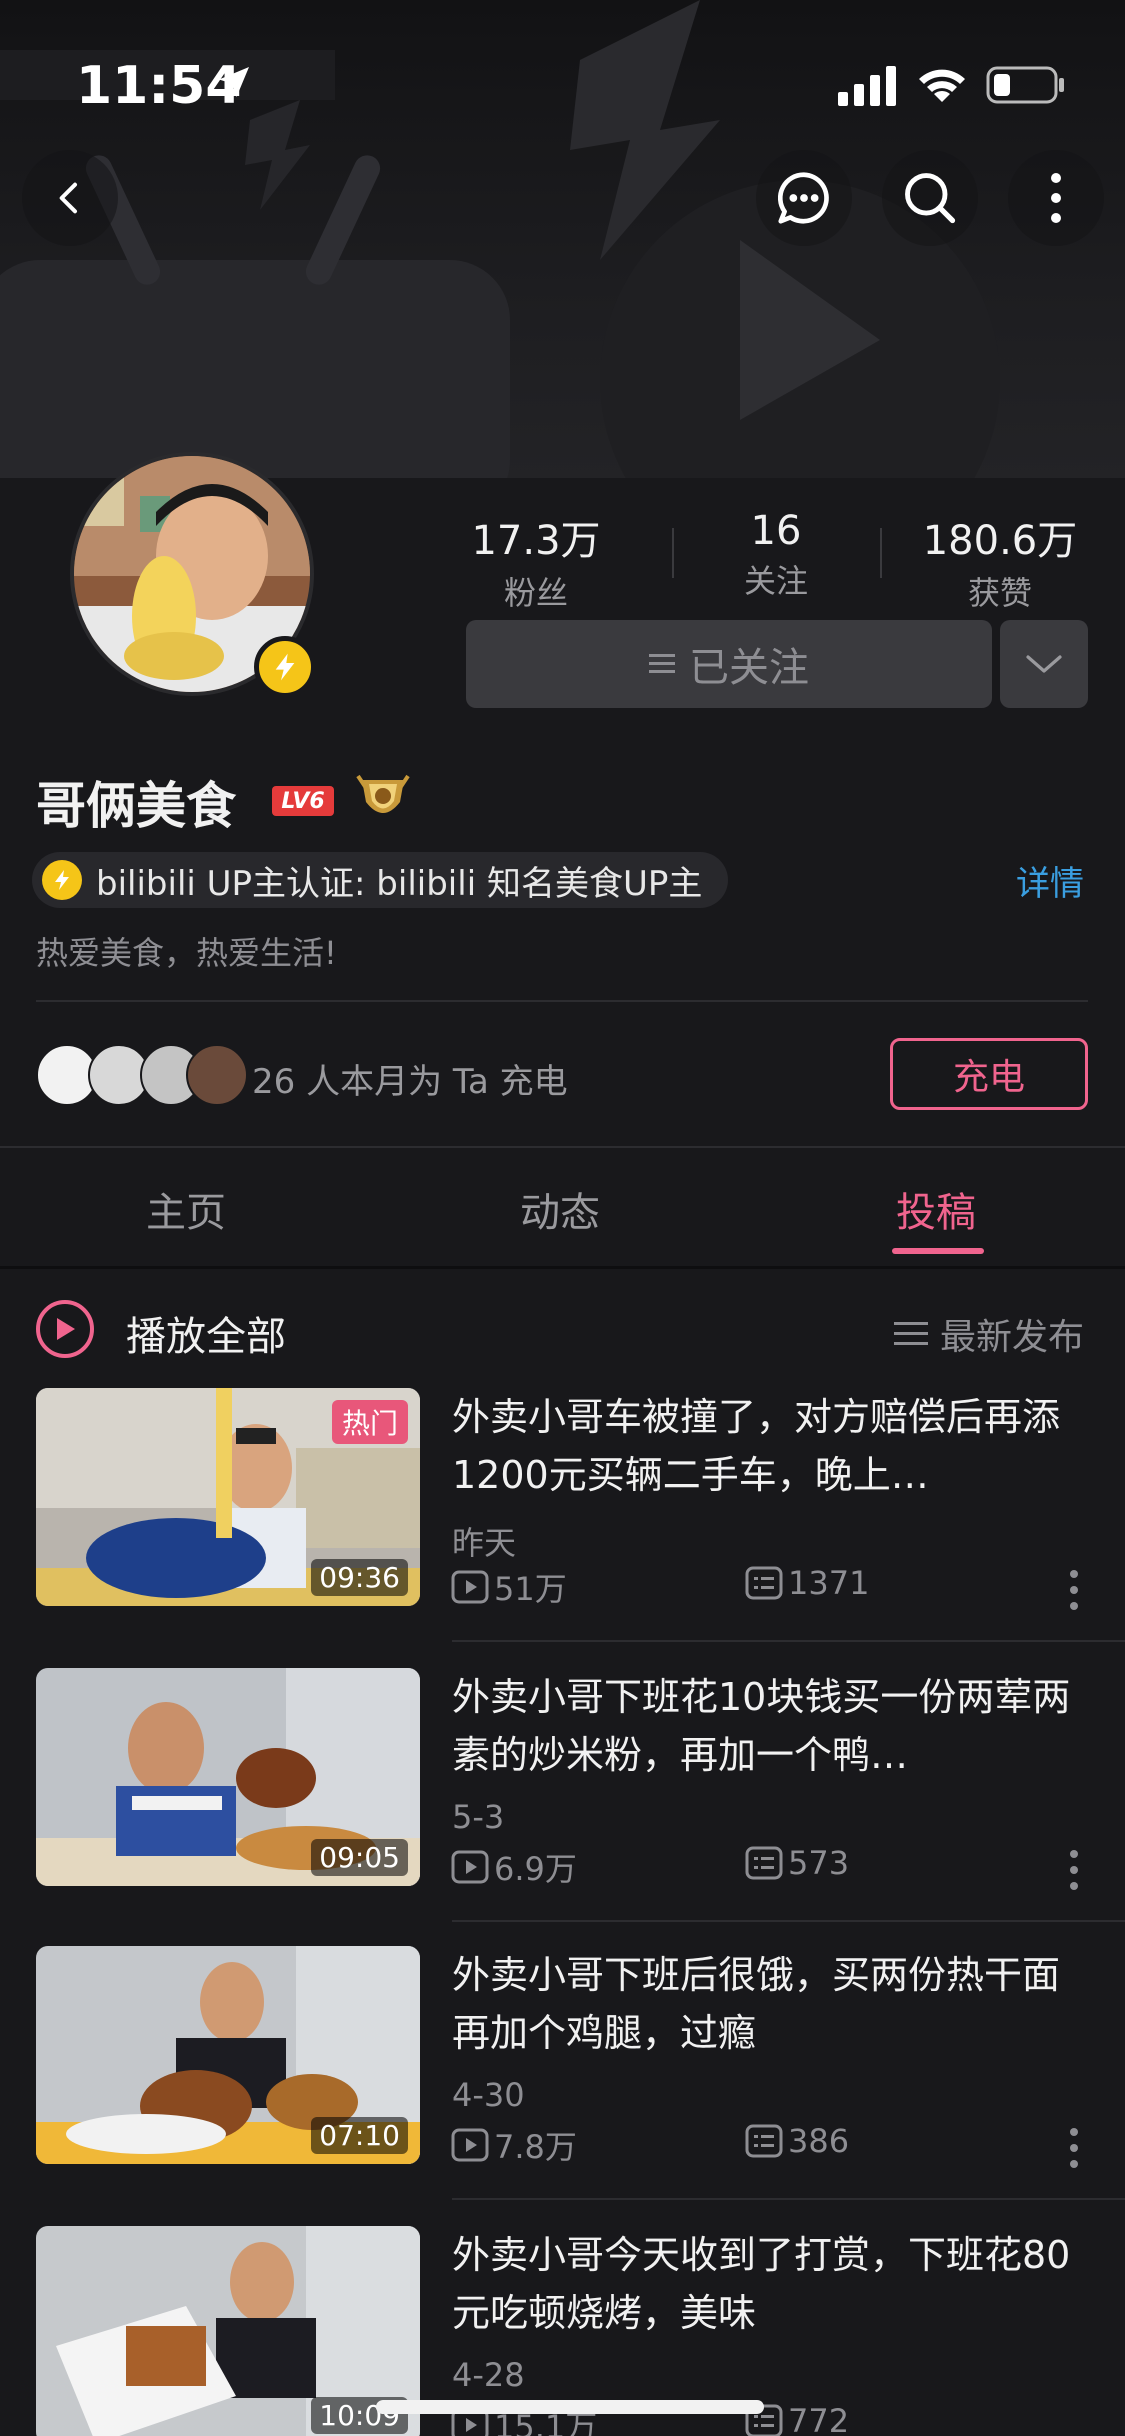  What do you see at coordinates (217, 1075) in the screenshot?
I see `avatar` at bounding box center [217, 1075].